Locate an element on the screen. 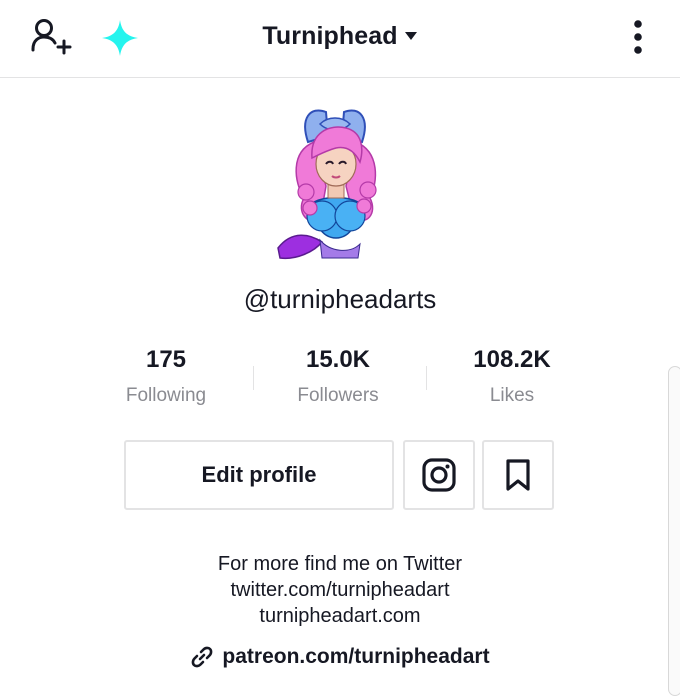  top-bar: Turniphead is located at coordinates (340, 39).